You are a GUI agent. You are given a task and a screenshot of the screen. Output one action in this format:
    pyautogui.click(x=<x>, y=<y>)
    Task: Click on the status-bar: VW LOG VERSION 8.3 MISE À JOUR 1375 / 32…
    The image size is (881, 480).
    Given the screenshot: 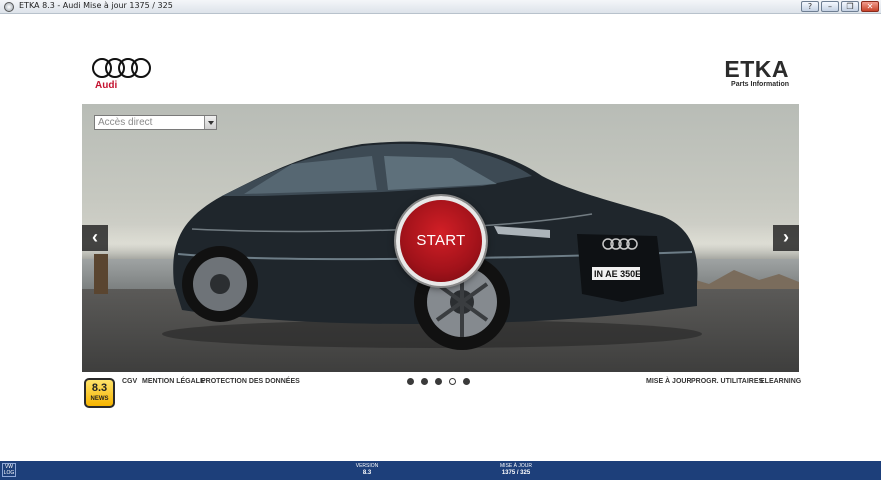 What is the action you would take?
    pyautogui.click(x=440, y=470)
    